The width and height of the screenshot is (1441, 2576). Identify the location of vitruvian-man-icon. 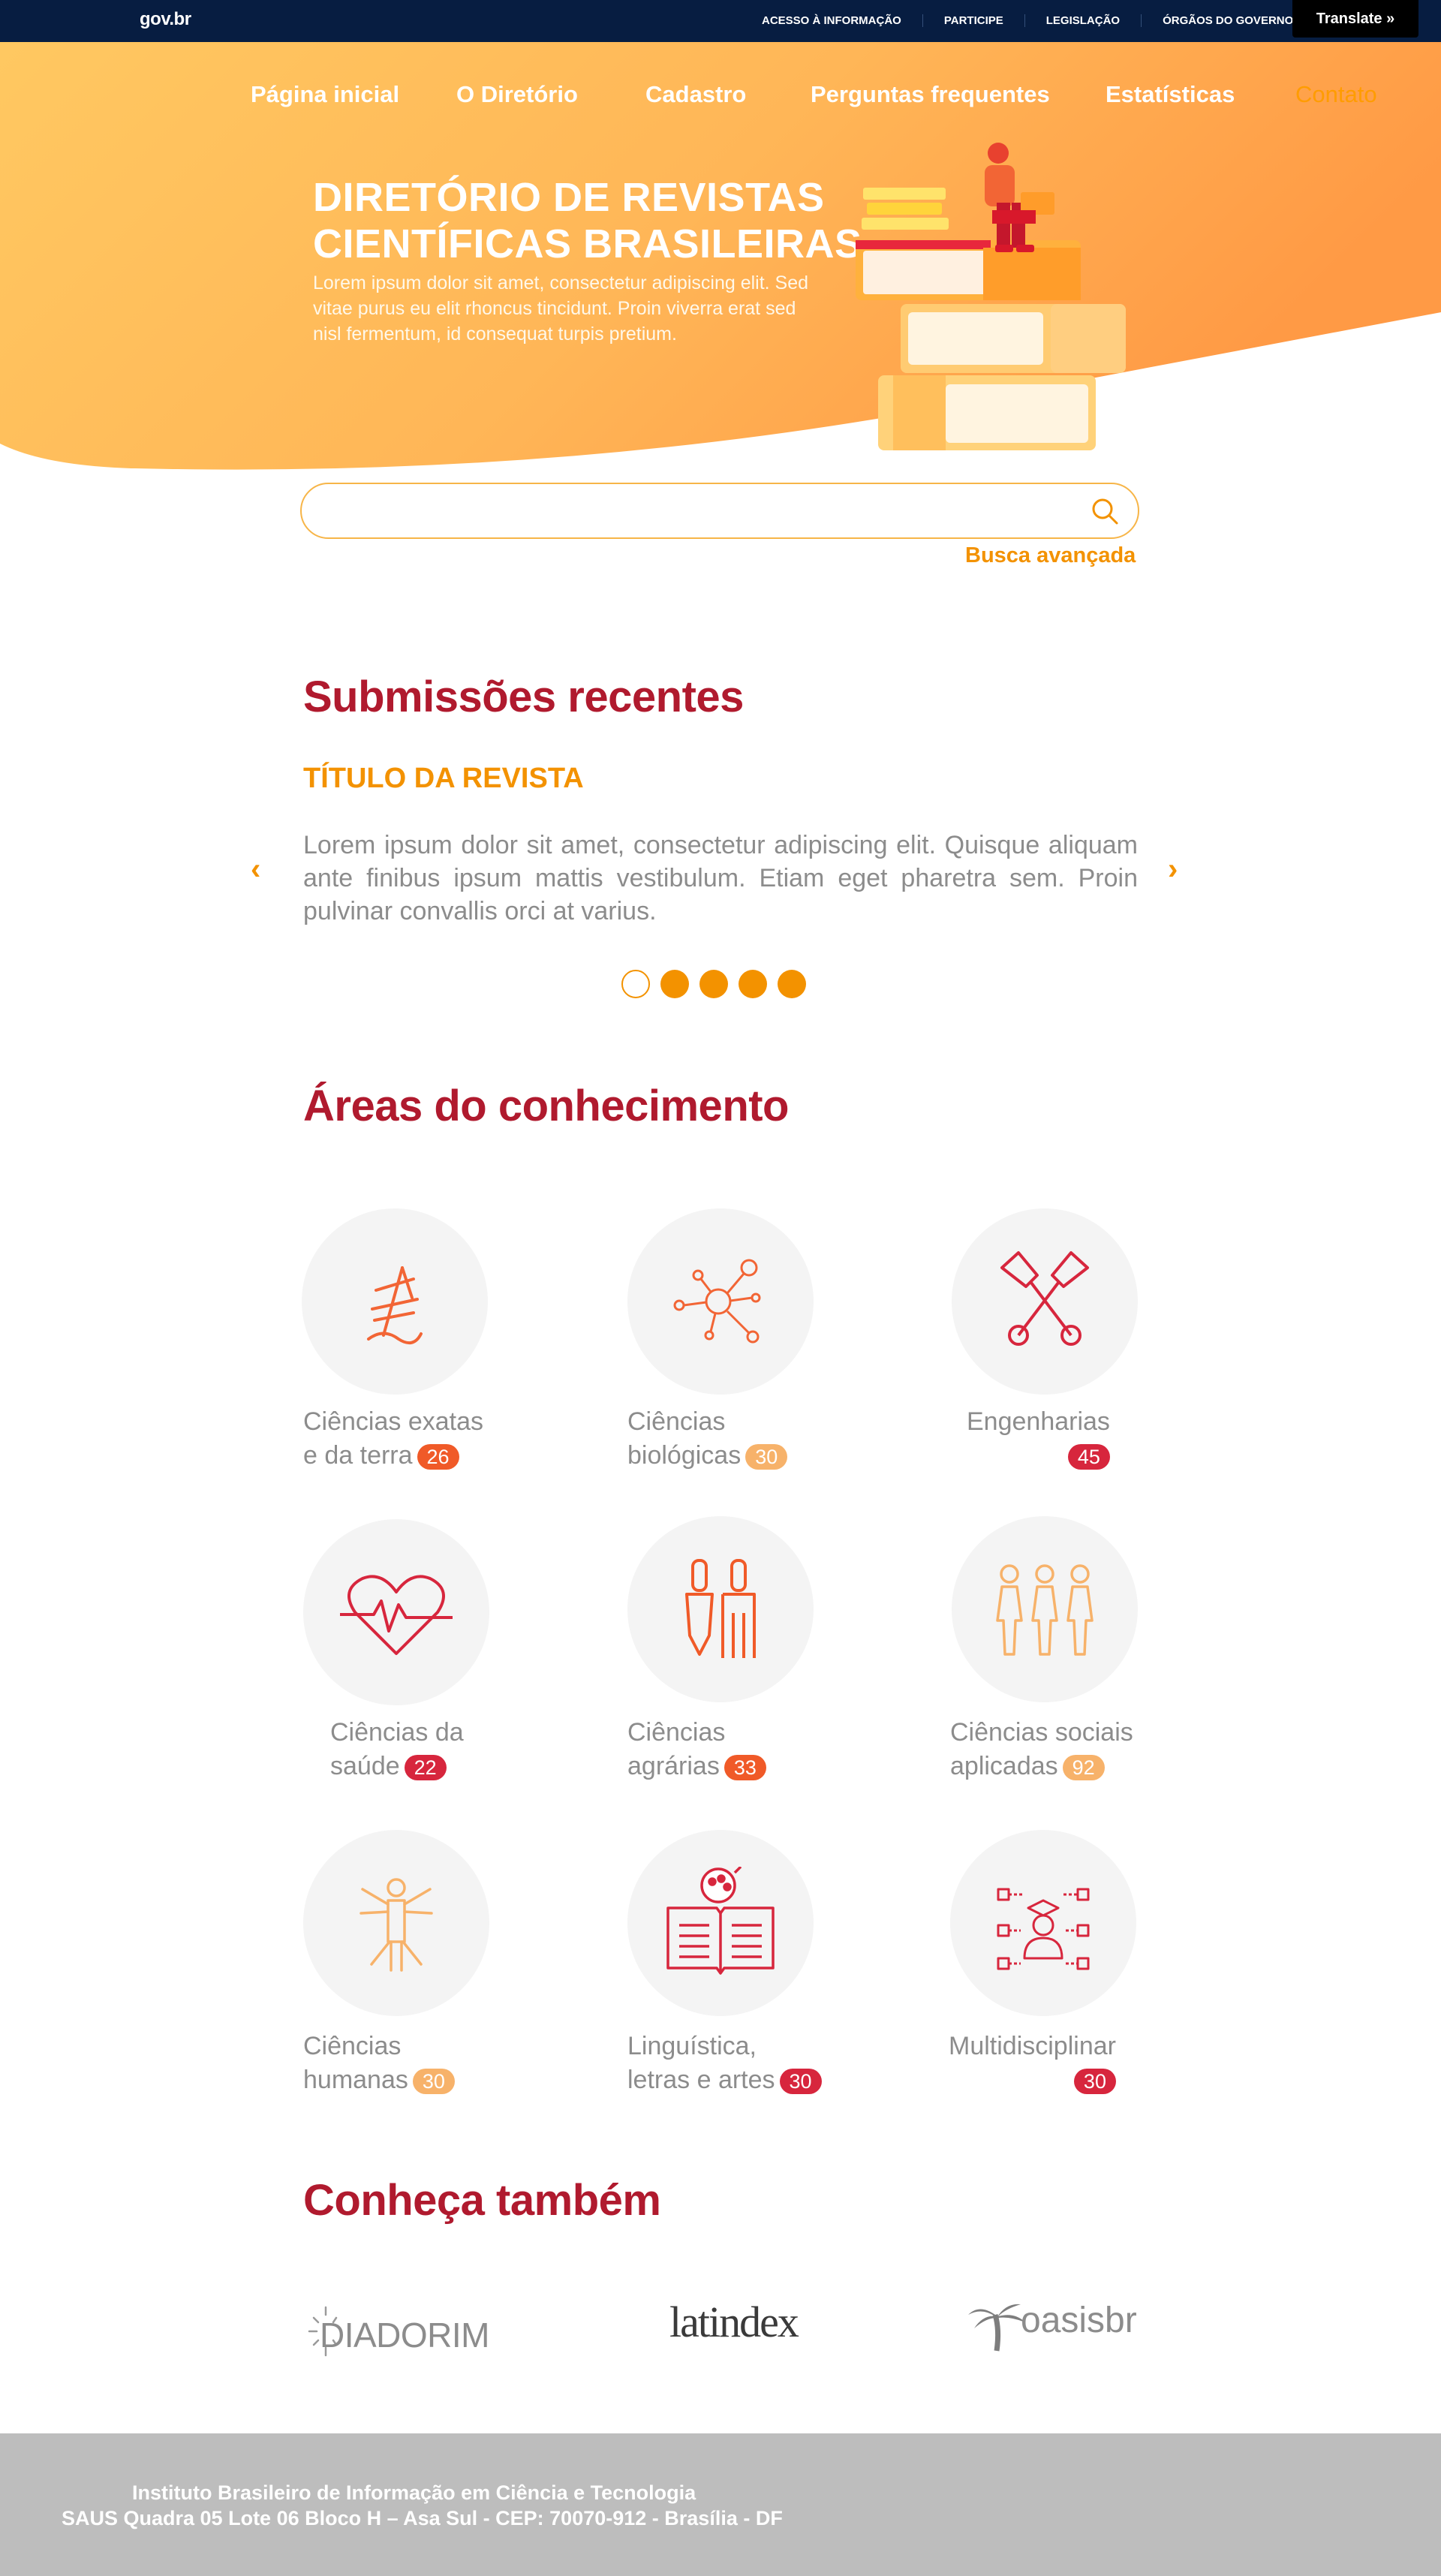
(396, 1925).